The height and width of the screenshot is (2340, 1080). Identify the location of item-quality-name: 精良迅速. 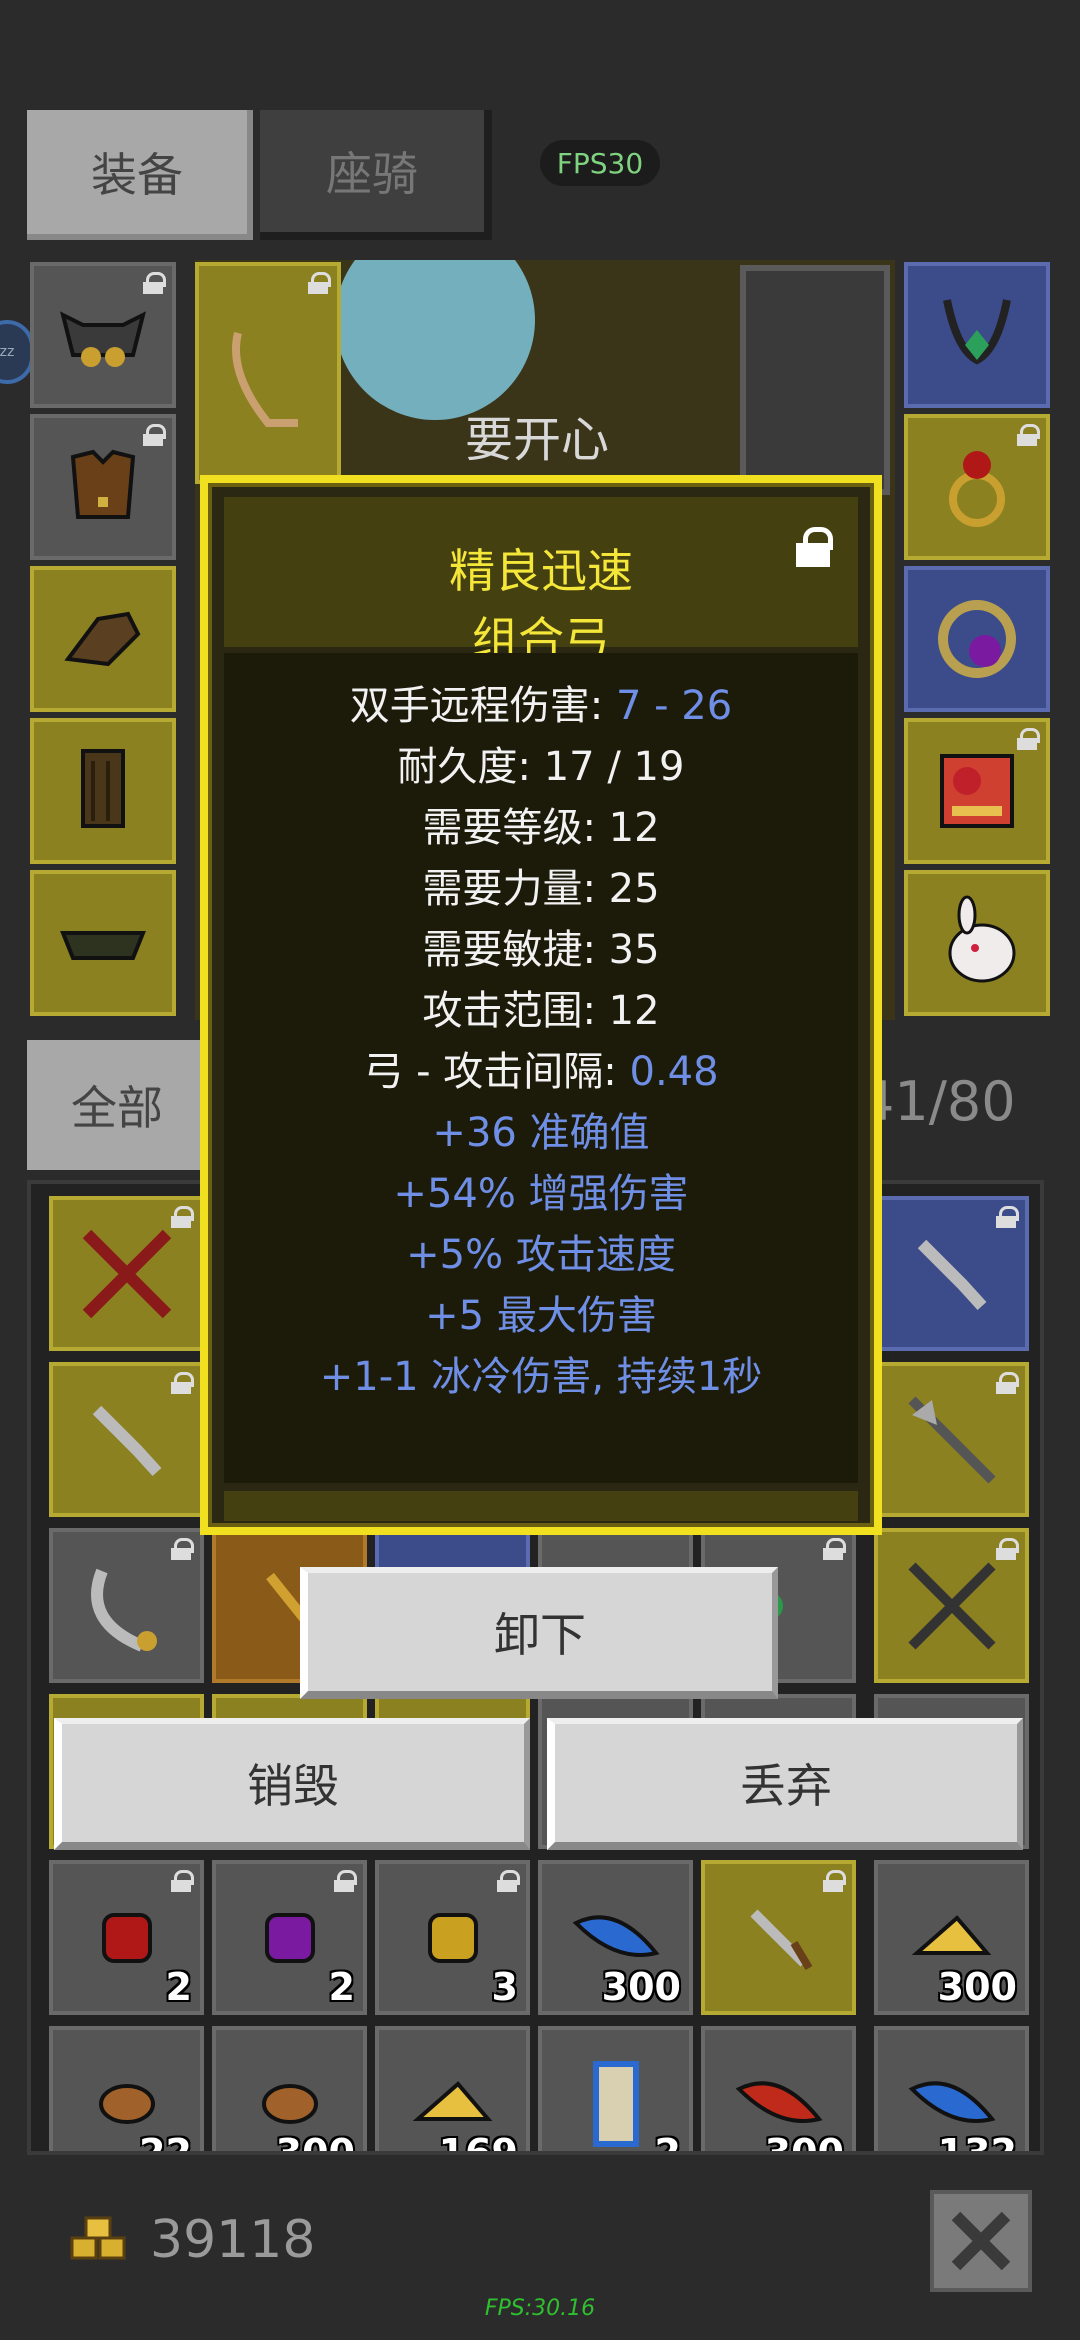
(541, 571).